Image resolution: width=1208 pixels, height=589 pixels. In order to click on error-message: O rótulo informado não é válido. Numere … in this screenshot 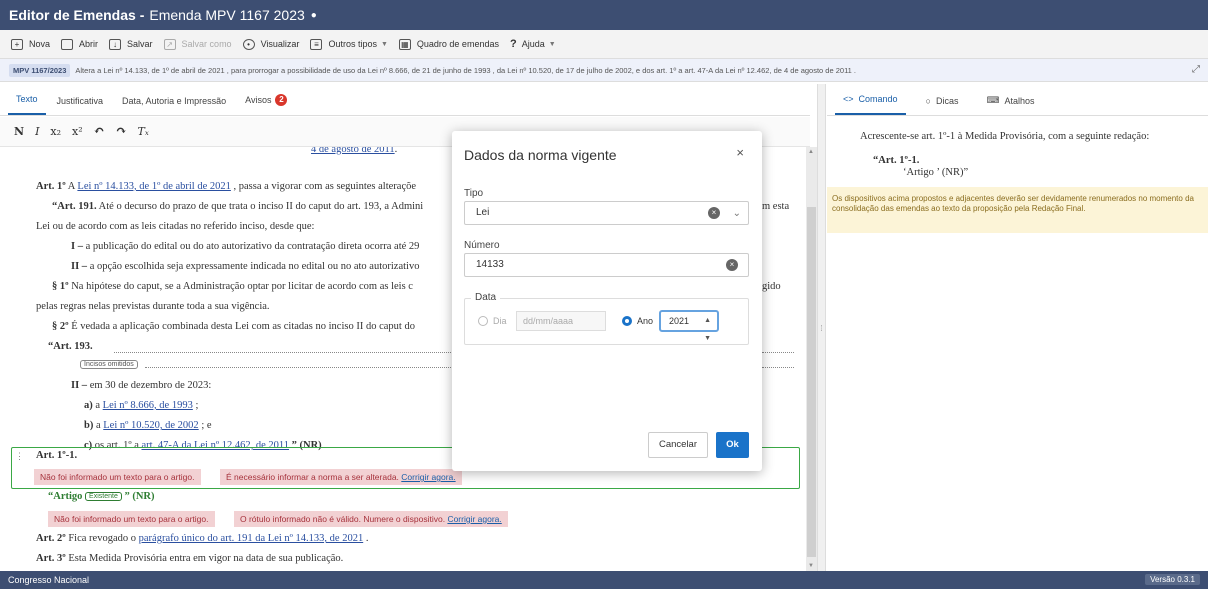, I will do `click(370, 519)`.